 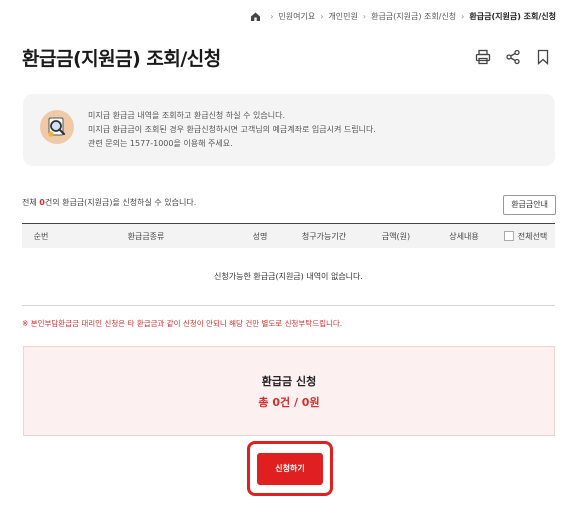 What do you see at coordinates (255, 16) in the screenshot?
I see `home-icon` at bounding box center [255, 16].